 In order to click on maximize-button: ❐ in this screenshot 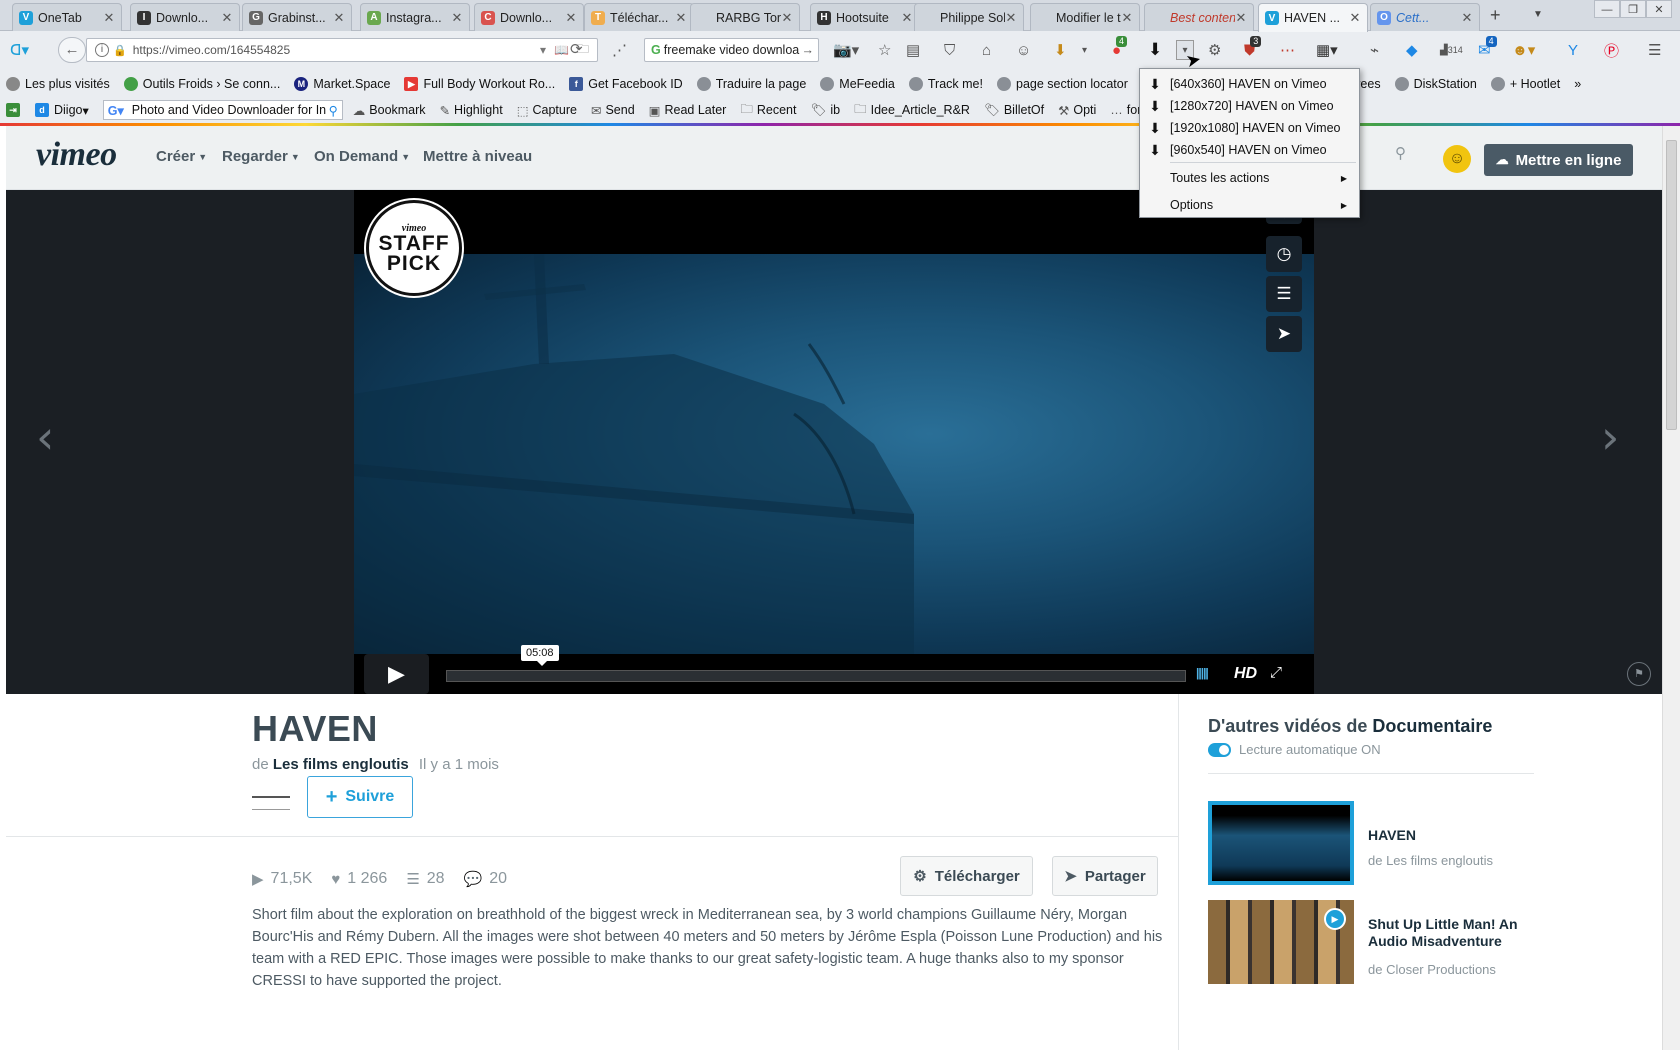, I will do `click(1633, 9)`.